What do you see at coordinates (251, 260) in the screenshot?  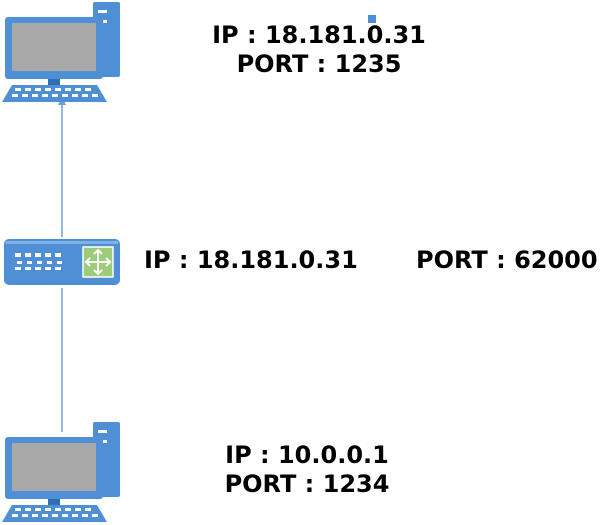 I see `router-ip: IP : 18.181.0.31` at bounding box center [251, 260].